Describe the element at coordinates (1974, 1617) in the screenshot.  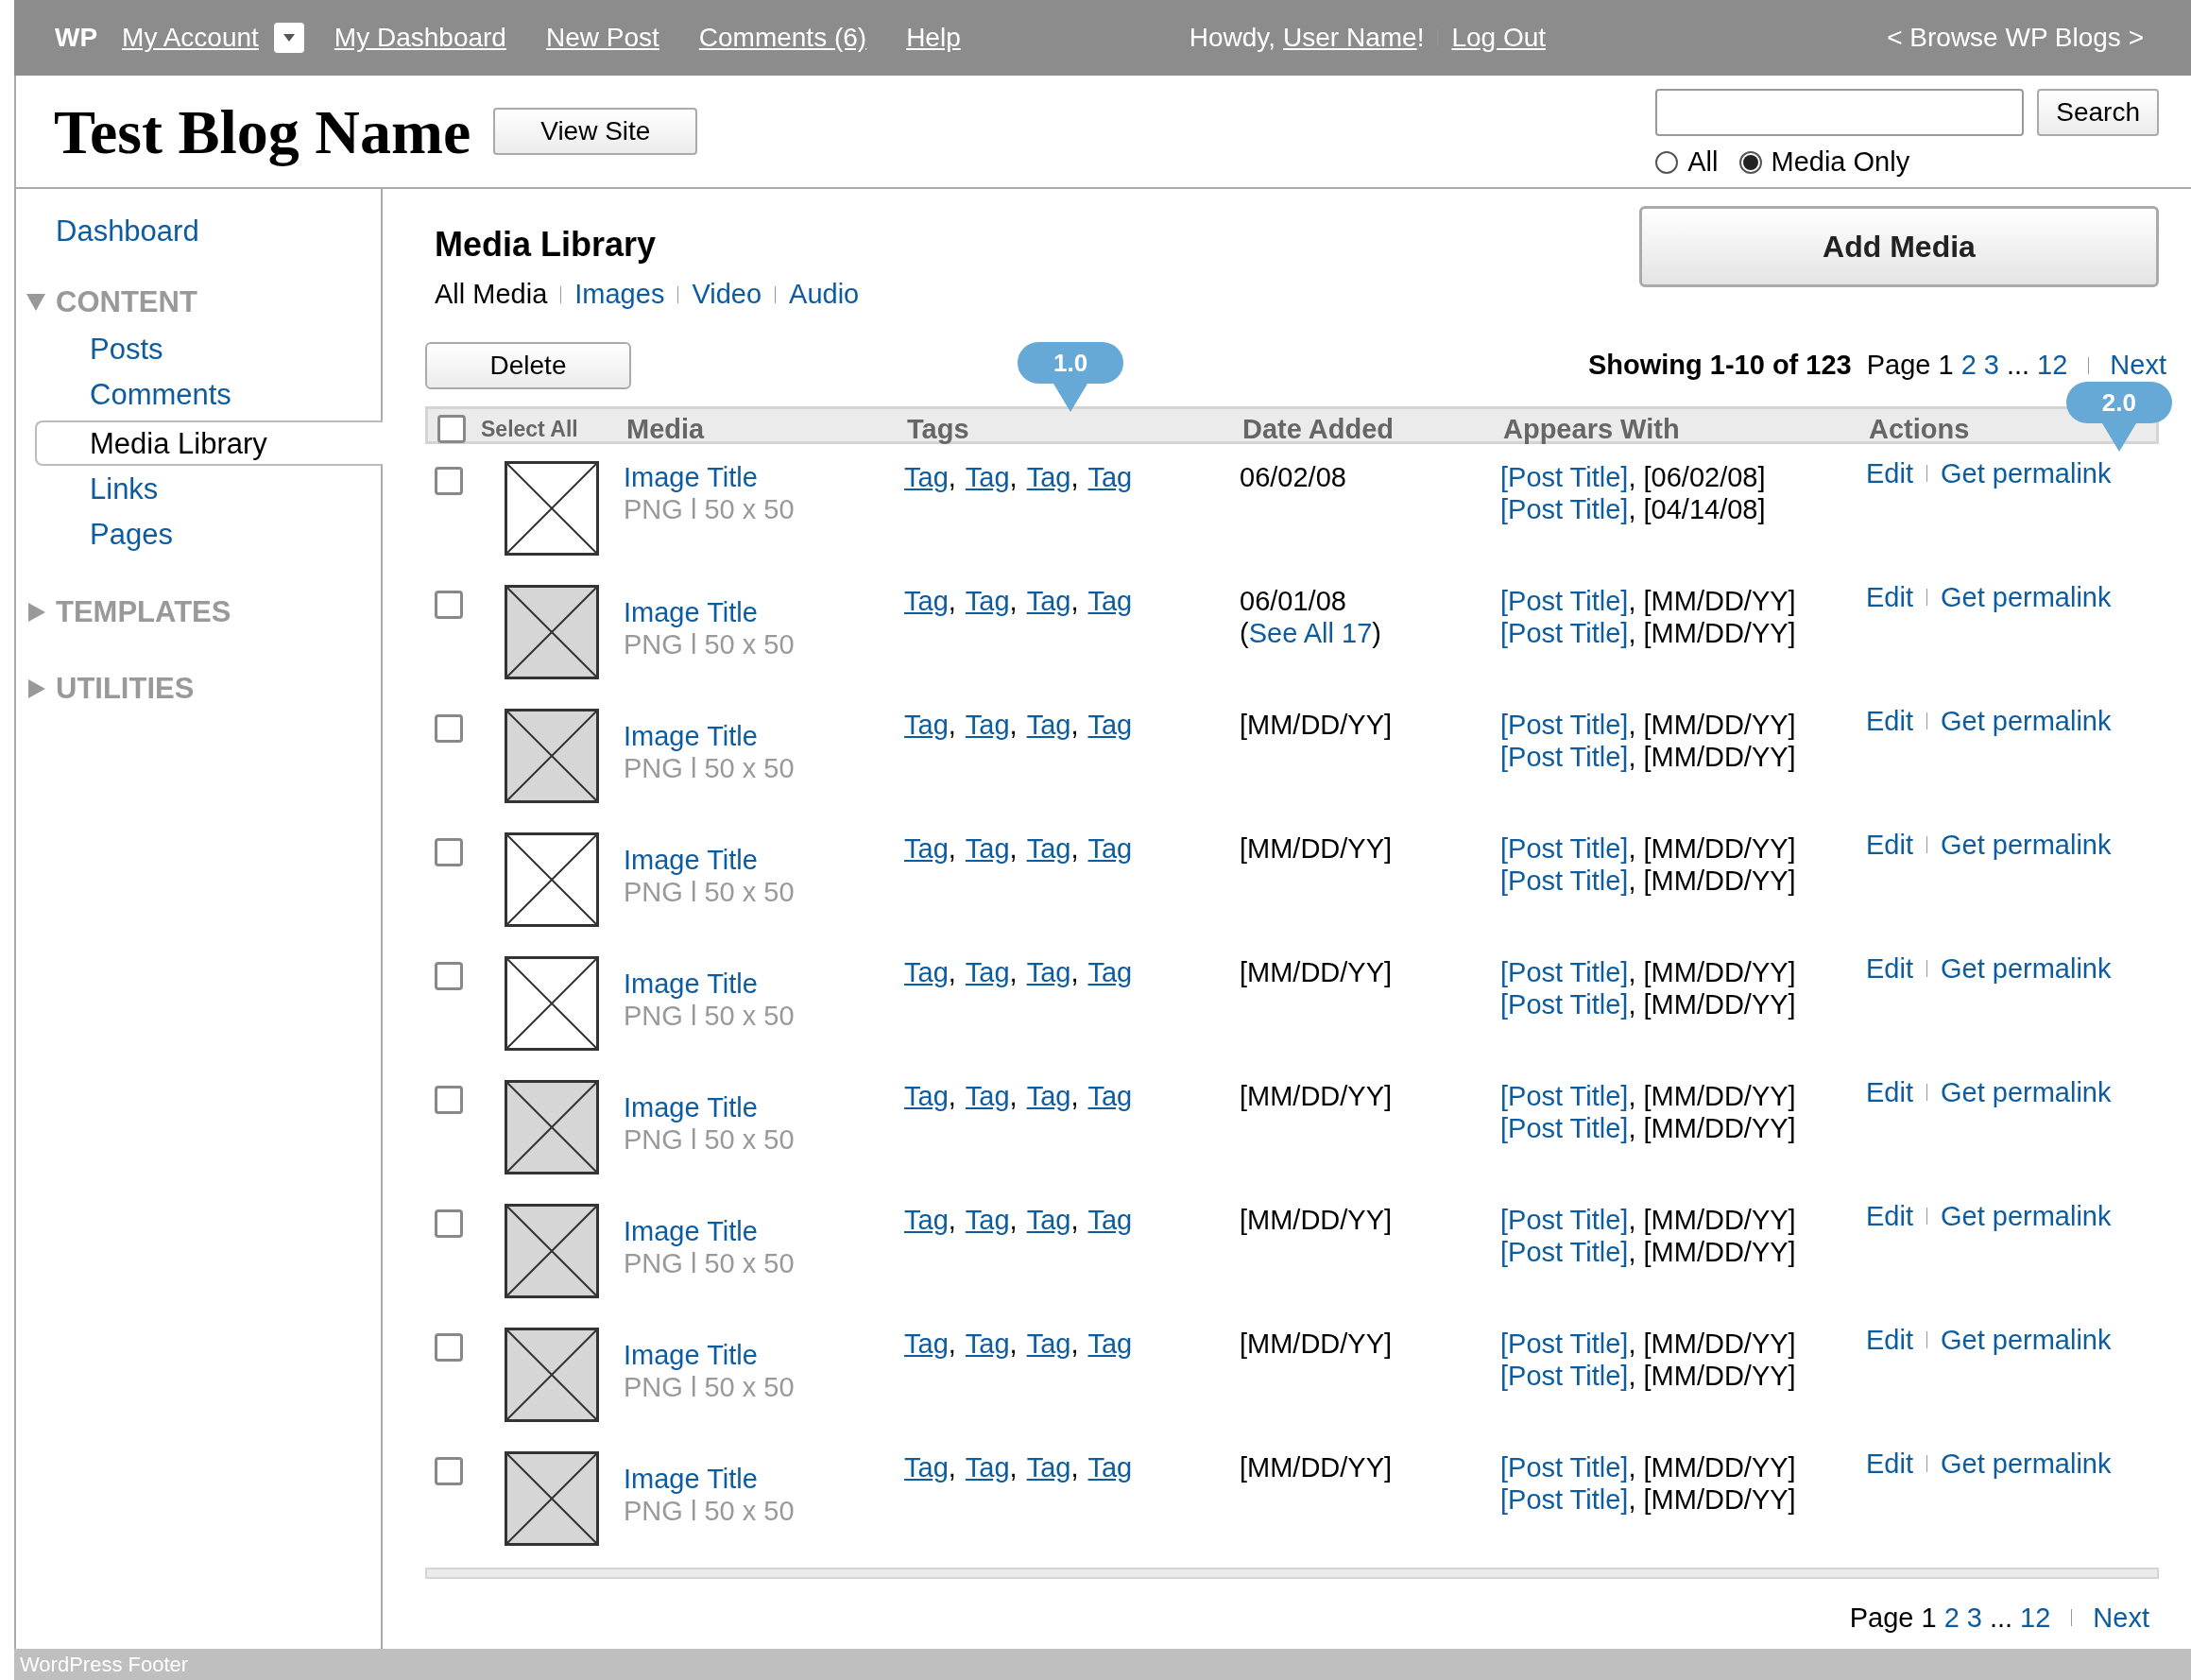
I see `page-link: 3` at that location.